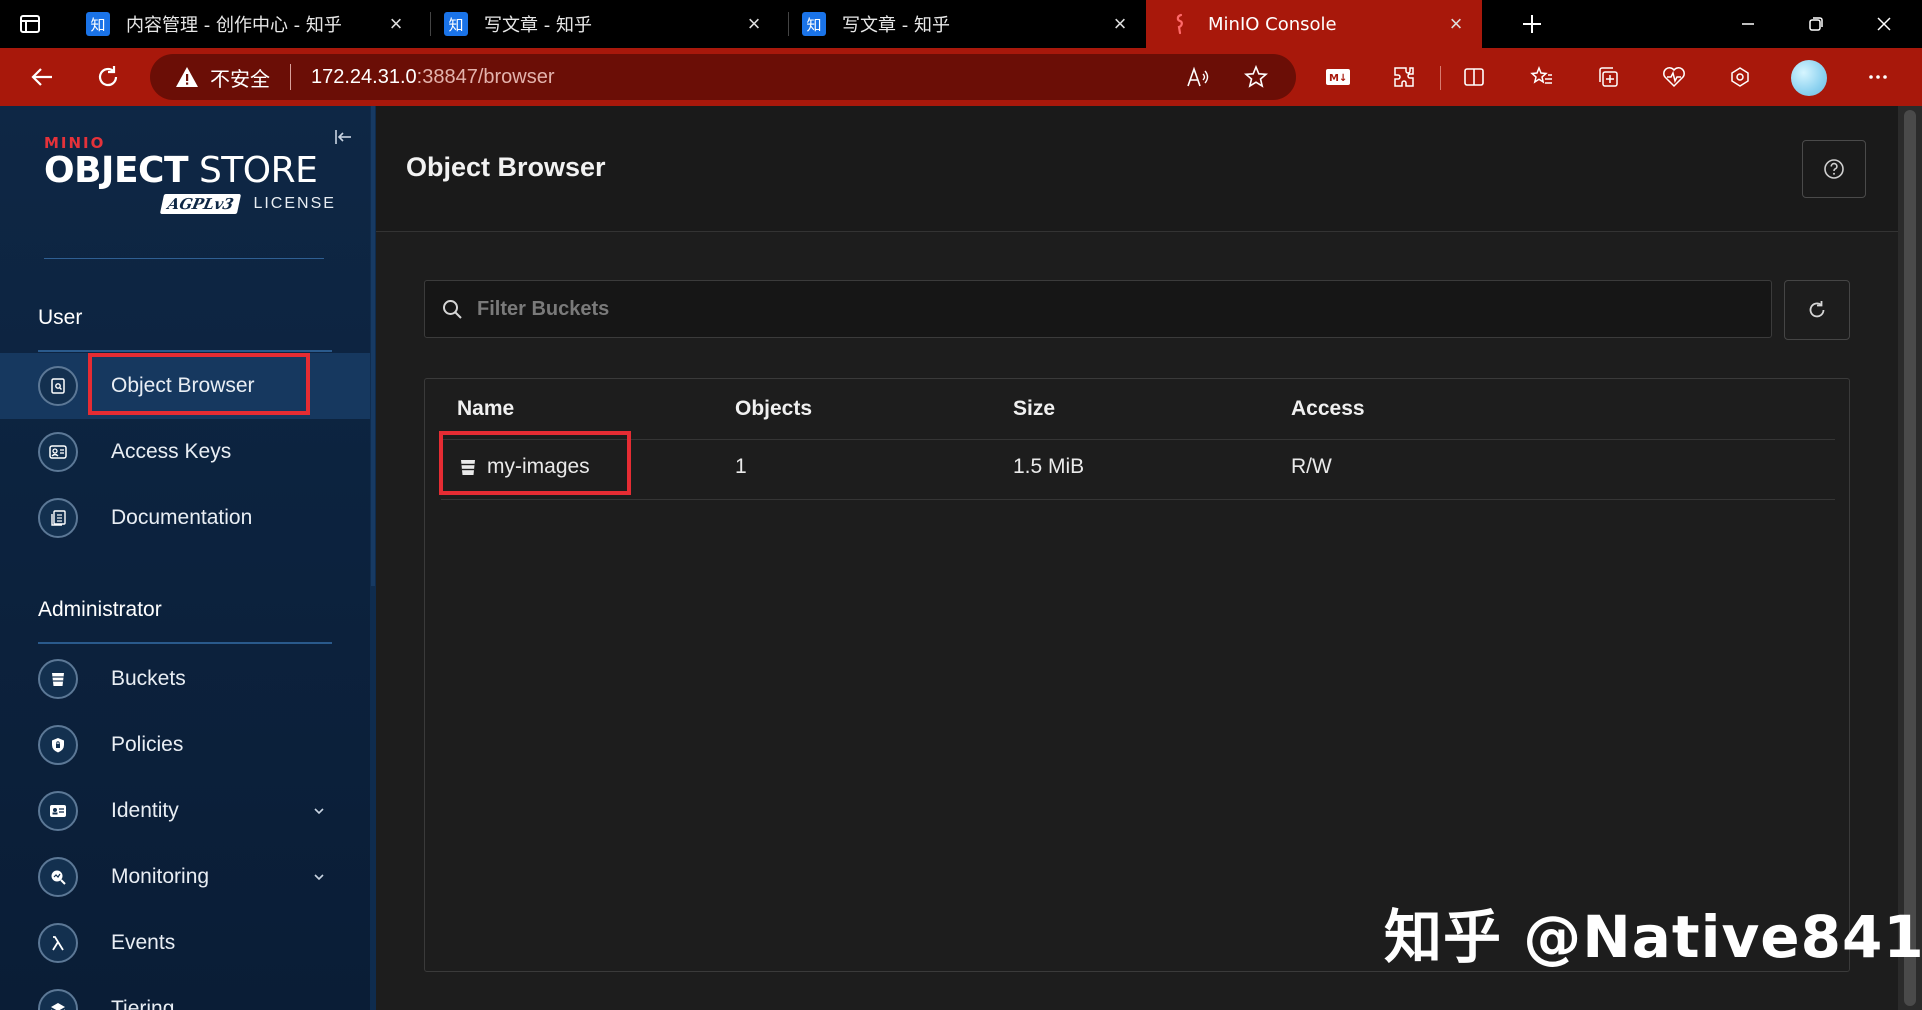 The height and width of the screenshot is (1010, 1922). I want to click on sidebar-item-label: Identity, so click(145, 810).